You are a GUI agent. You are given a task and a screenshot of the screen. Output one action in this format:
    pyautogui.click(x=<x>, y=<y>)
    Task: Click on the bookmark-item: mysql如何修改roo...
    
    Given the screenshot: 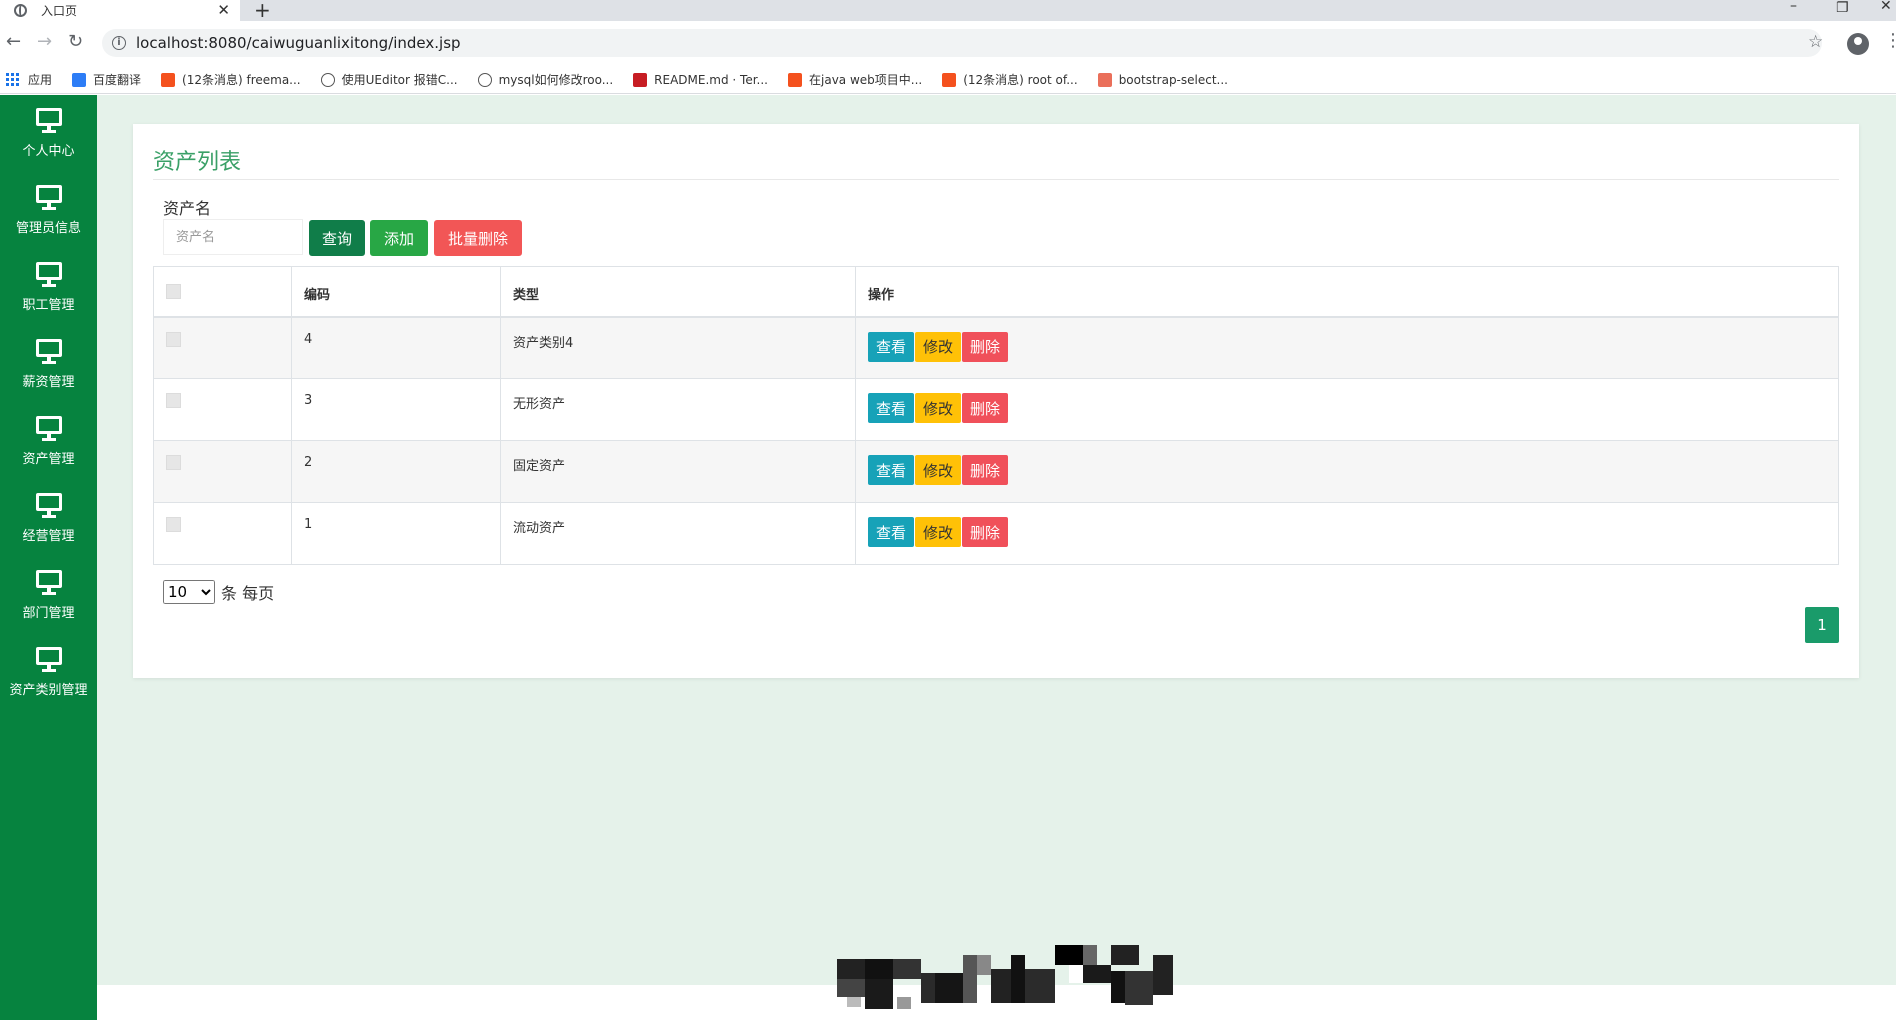 What is the action you would take?
    pyautogui.click(x=545, y=79)
    